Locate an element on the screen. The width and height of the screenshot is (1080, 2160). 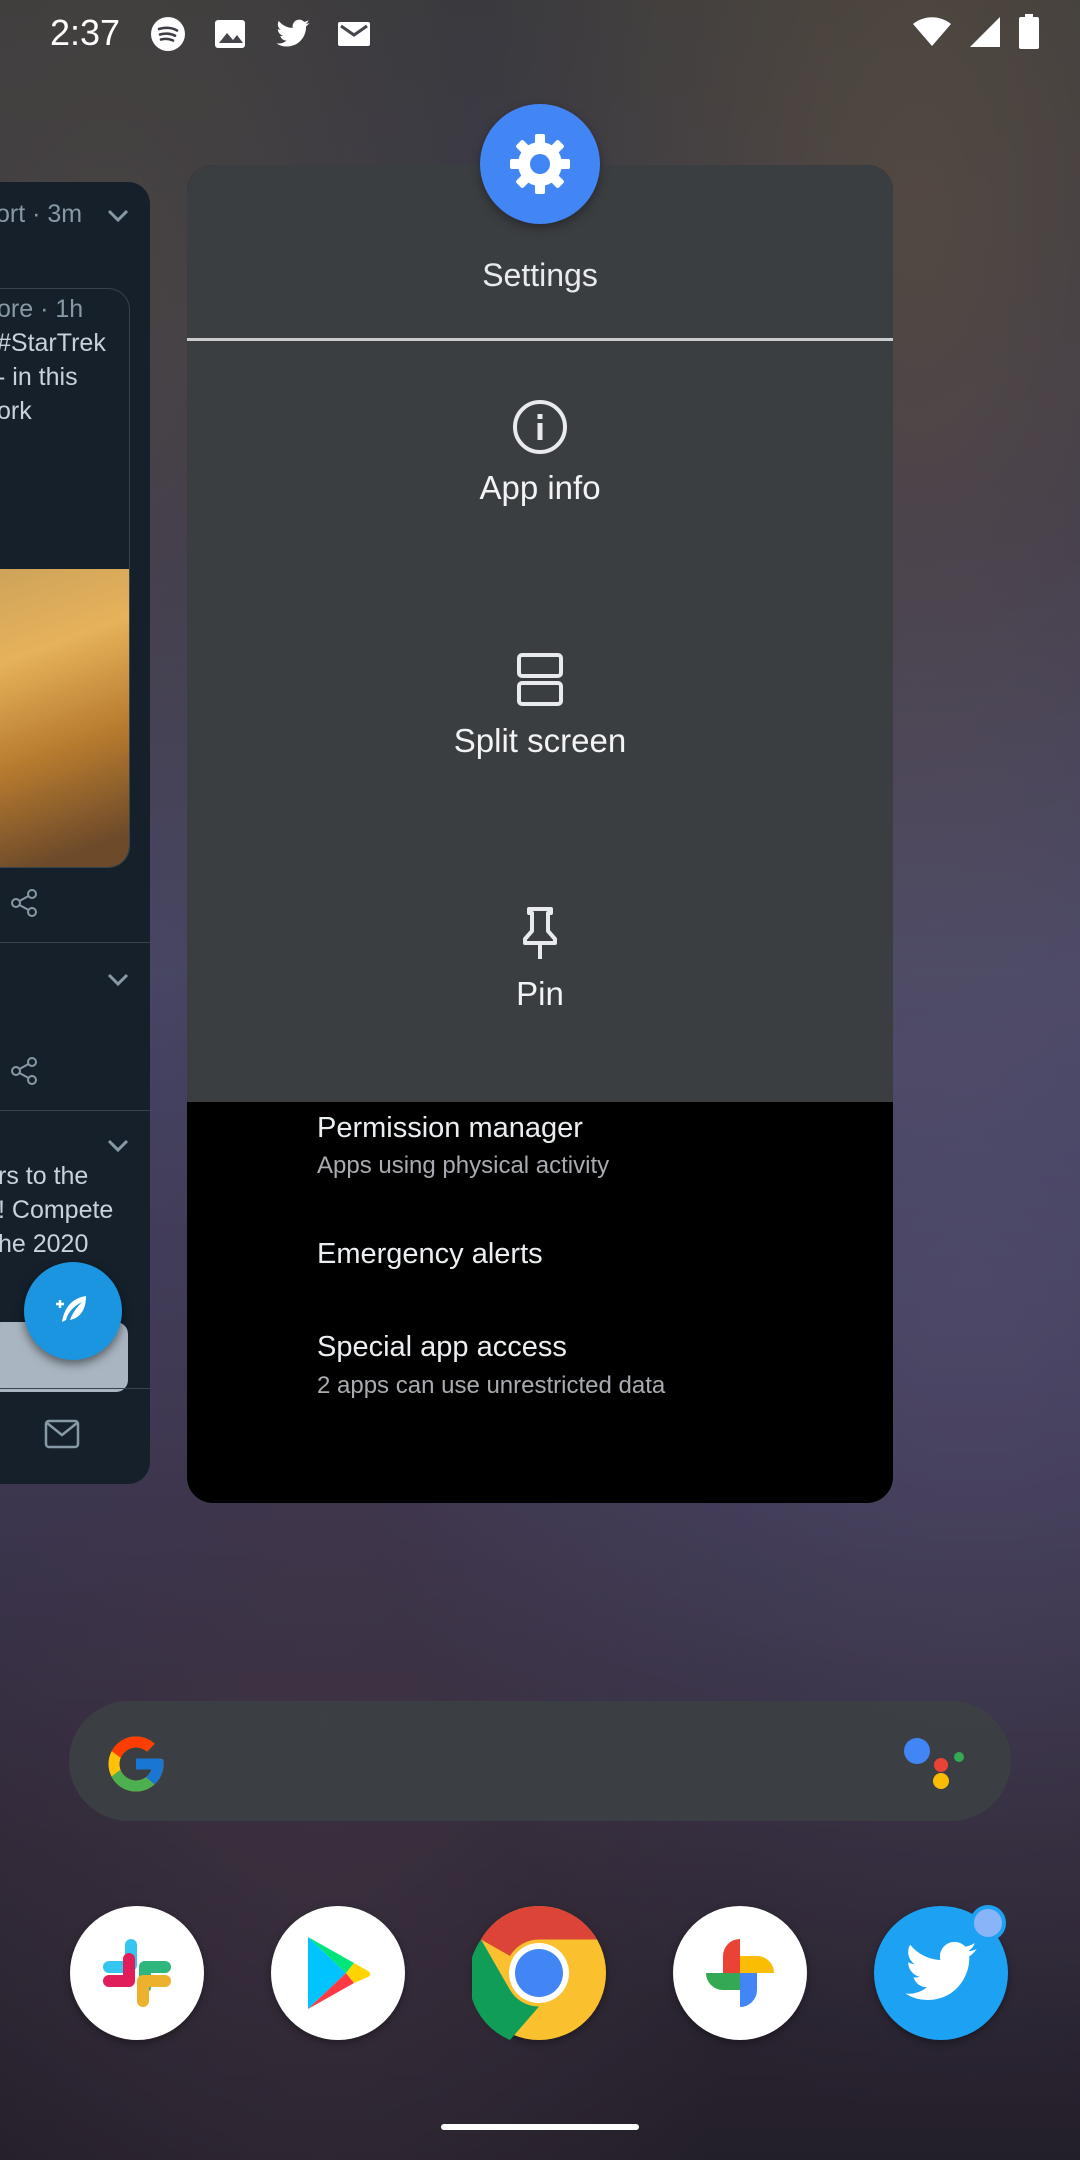
tweet-text-line: he 2020 is located at coordinates (44, 1244).